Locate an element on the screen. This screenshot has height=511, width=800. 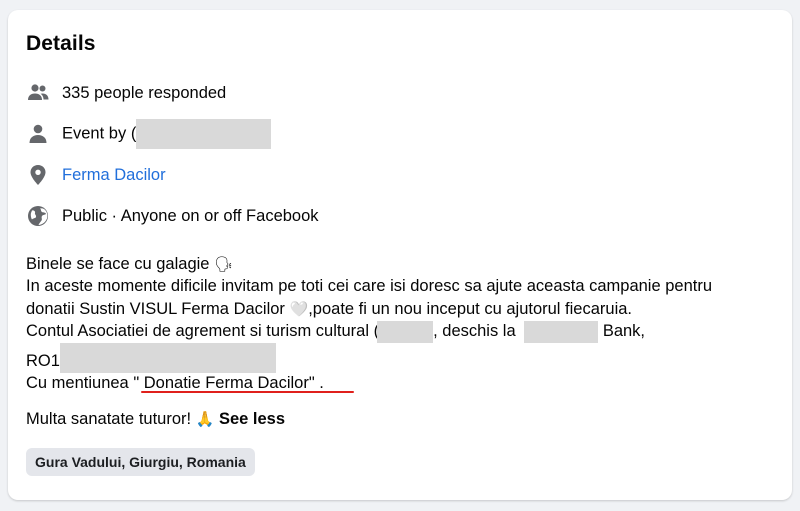
description-line-6-a: Cu mentiunea is located at coordinates (77, 383).